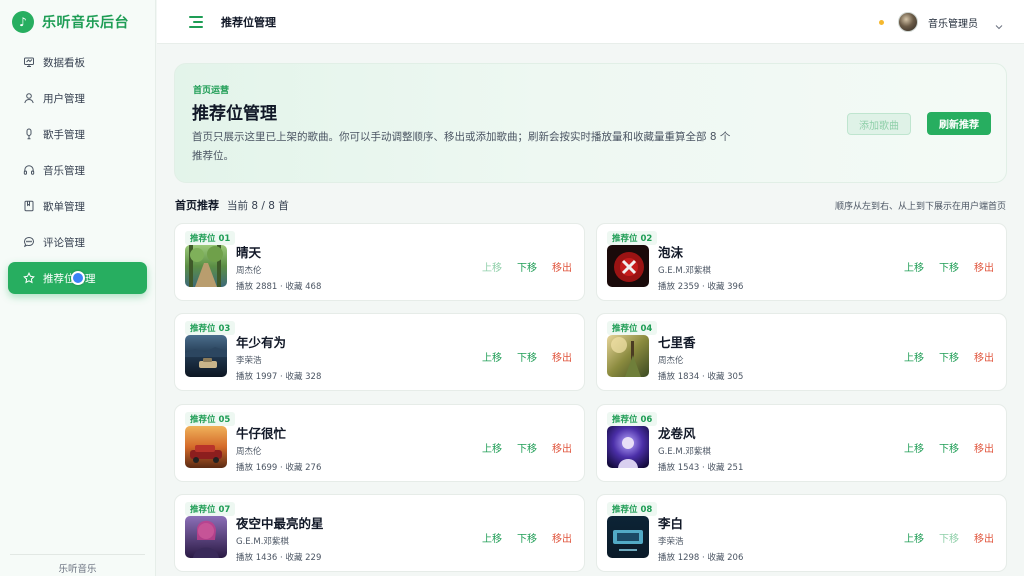 The height and width of the screenshot is (576, 1024). I want to click on dashboard-icon, so click(29, 62).